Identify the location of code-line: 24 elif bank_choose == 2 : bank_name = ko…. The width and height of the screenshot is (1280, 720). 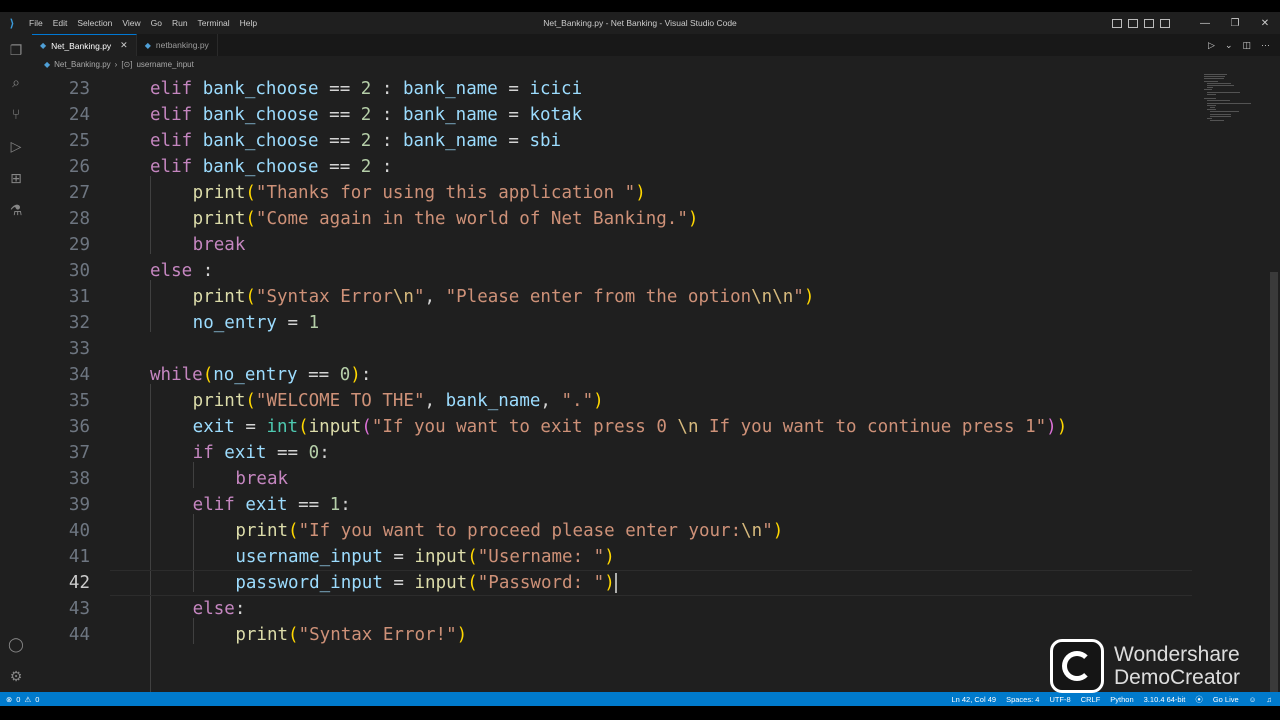
(615, 115).